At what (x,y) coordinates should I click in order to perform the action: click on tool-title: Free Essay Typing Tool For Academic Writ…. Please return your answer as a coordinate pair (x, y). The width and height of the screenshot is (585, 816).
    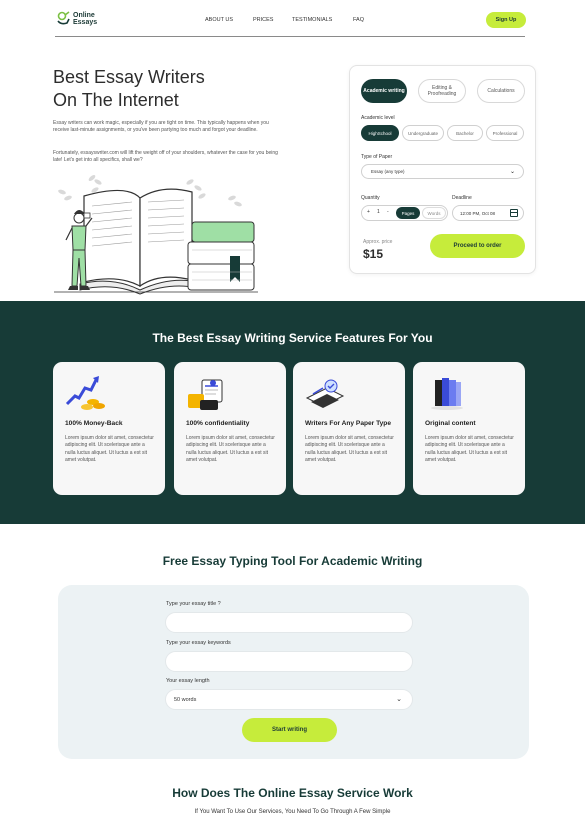
    Looking at the image, I should click on (292, 561).